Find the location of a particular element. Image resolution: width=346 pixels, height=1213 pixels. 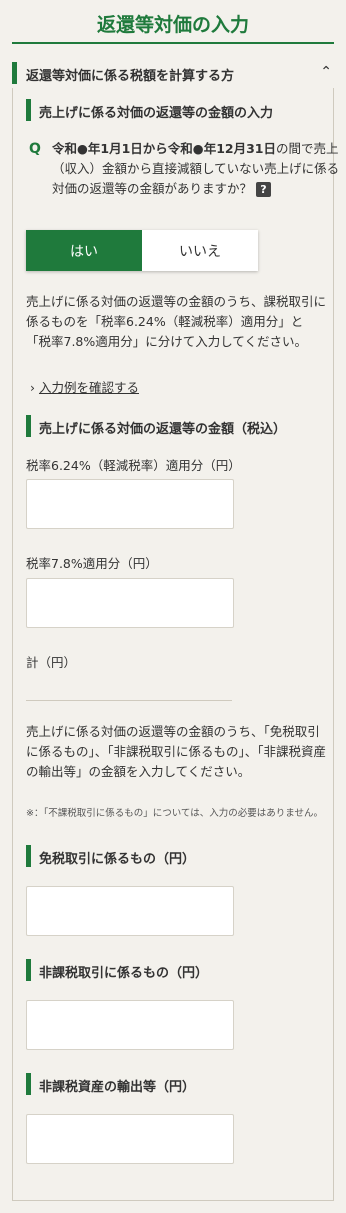

no-button: いいえ is located at coordinates (200, 250).